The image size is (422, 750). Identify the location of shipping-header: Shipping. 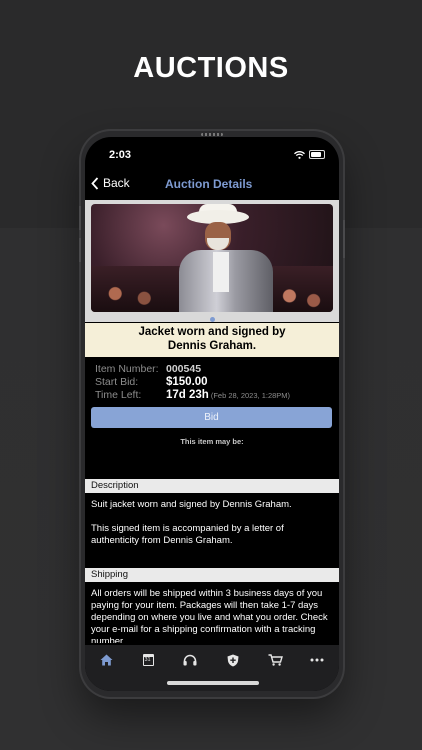
(212, 575).